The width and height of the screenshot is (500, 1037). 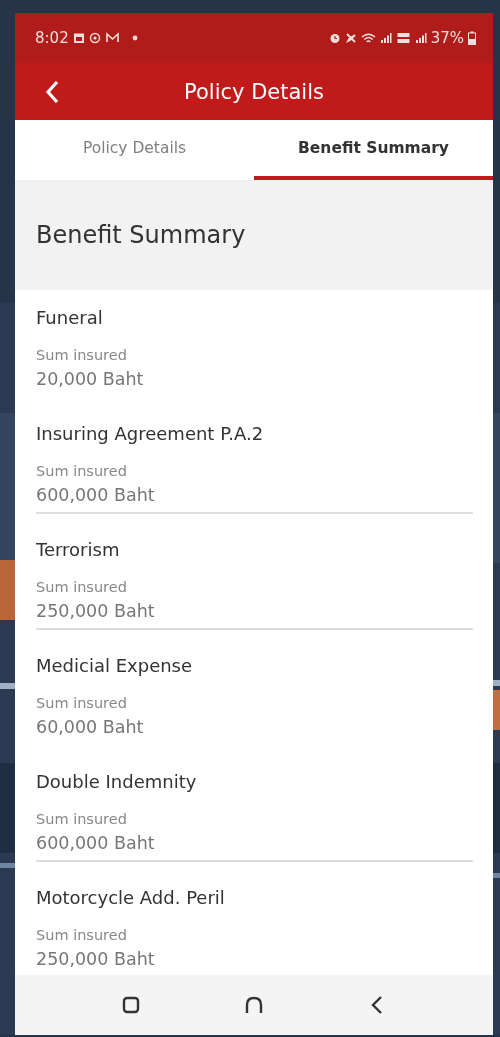 What do you see at coordinates (350, 38) in the screenshot?
I see `mute-icon` at bounding box center [350, 38].